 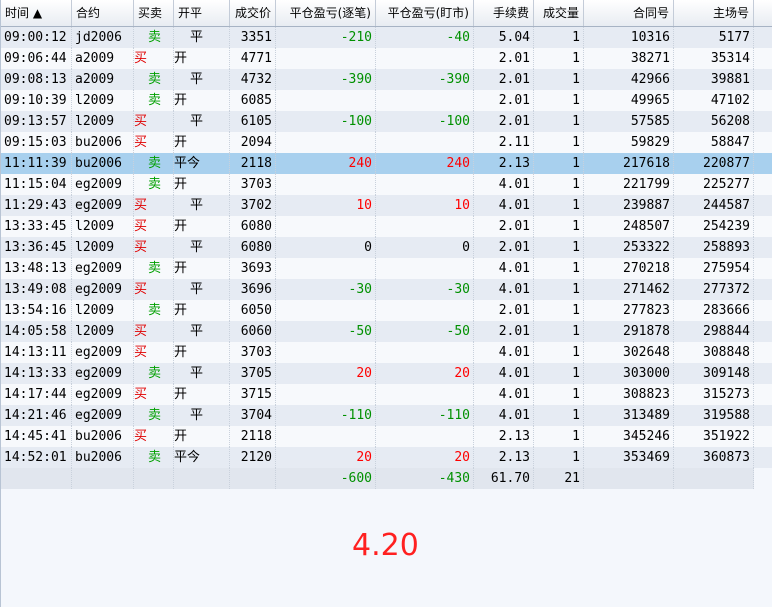 I want to click on cell-exchange-number: 39881, so click(x=714, y=79).